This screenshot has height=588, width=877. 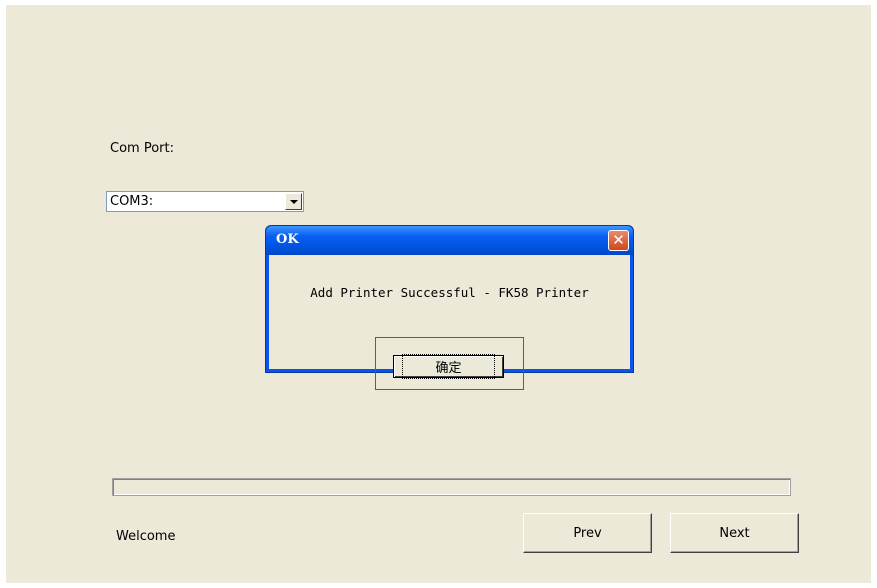 What do you see at coordinates (587, 533) in the screenshot?
I see `prev-button: Prev` at bounding box center [587, 533].